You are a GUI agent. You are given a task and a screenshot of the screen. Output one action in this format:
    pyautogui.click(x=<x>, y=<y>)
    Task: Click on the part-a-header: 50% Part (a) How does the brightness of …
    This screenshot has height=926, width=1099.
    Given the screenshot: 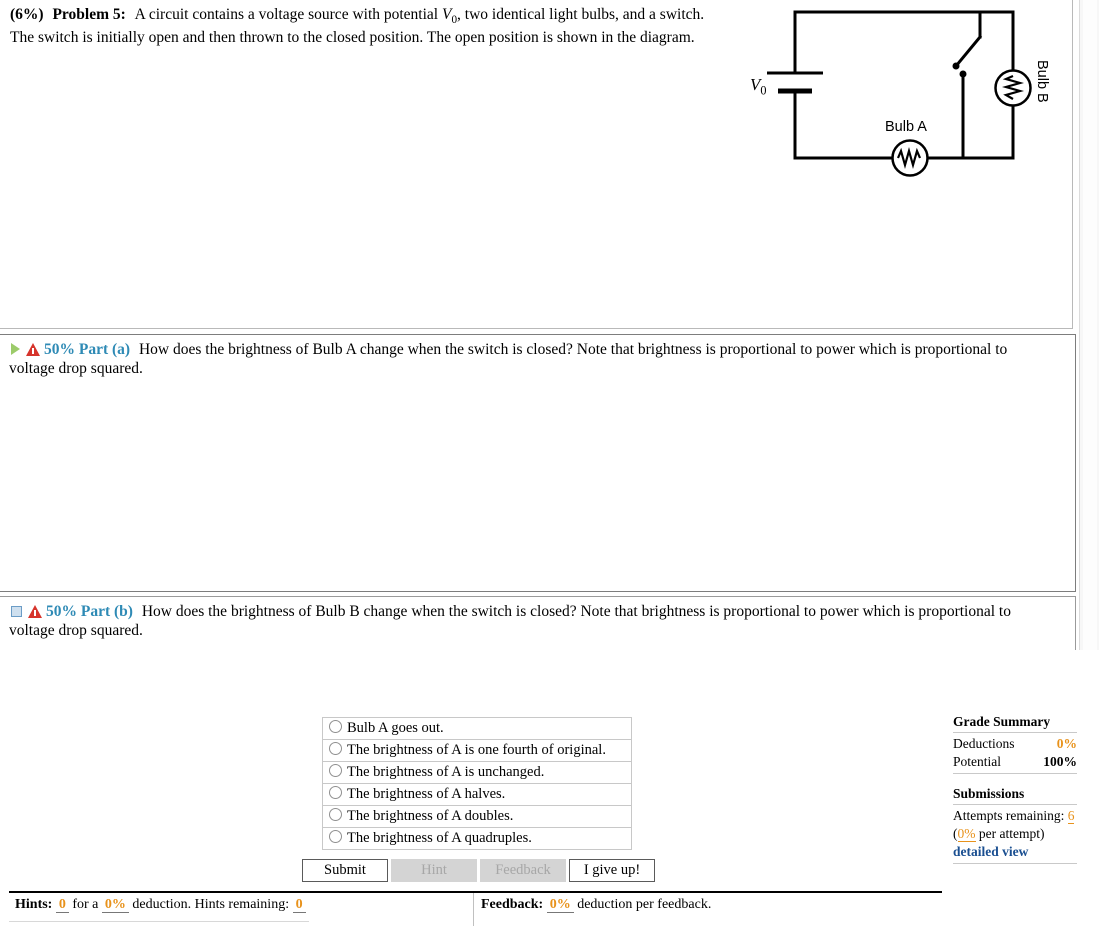 What is the action you would take?
    pyautogui.click(x=536, y=350)
    